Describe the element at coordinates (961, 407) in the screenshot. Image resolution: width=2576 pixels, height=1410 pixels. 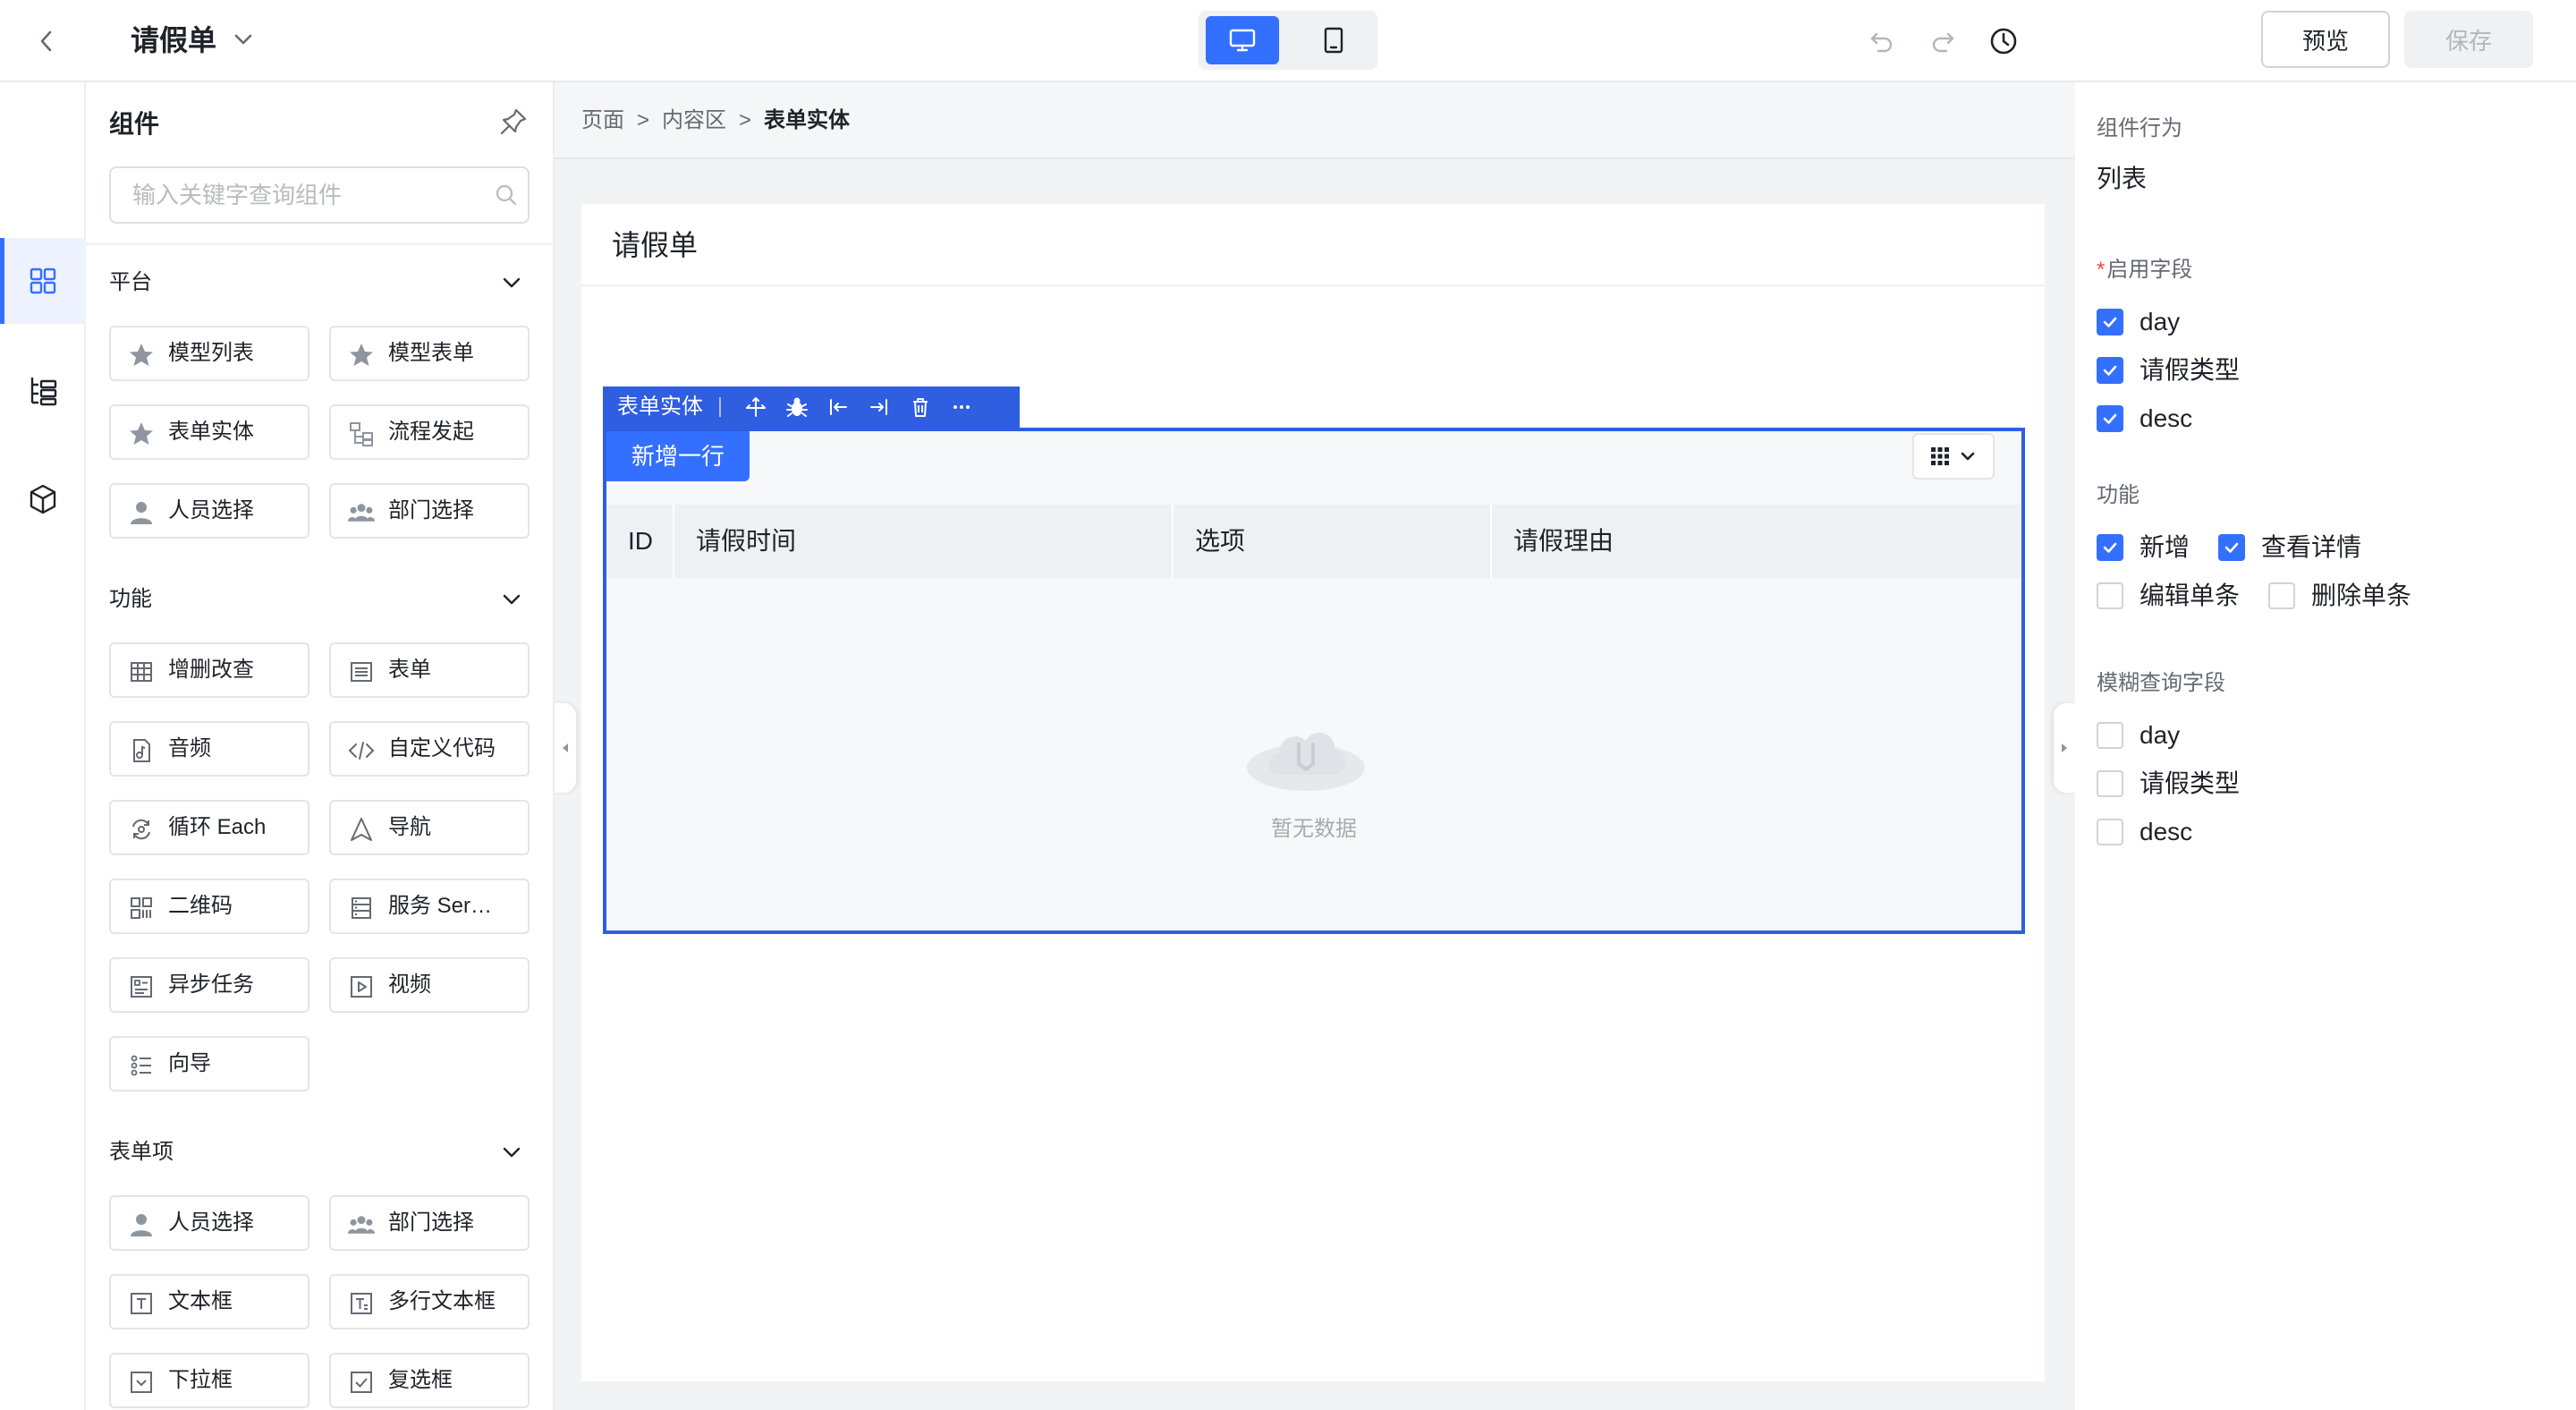
I see `more-button` at that location.